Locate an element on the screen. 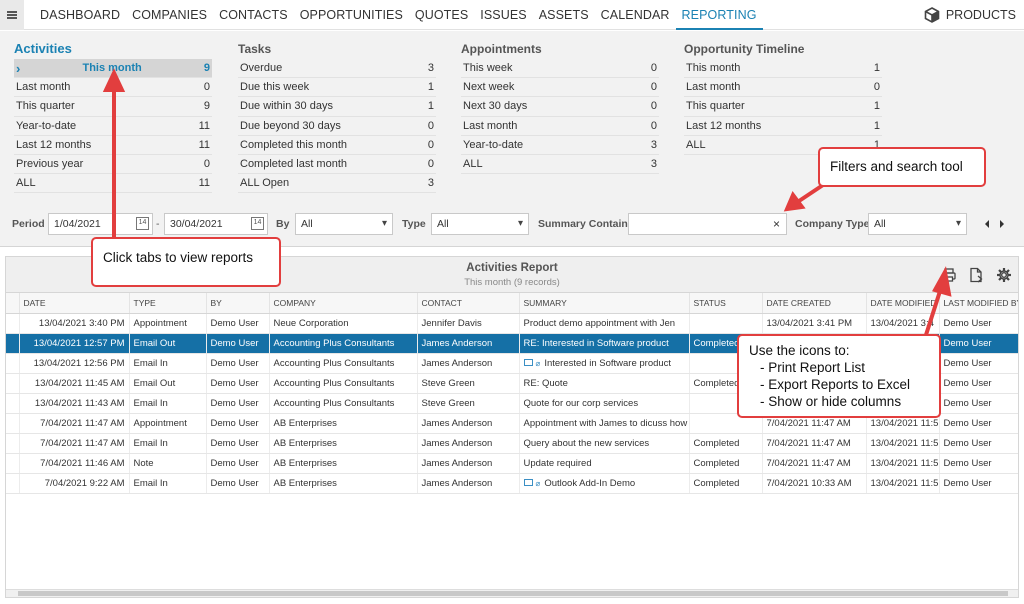  activities-report-item: Last month 0 is located at coordinates (113, 88).